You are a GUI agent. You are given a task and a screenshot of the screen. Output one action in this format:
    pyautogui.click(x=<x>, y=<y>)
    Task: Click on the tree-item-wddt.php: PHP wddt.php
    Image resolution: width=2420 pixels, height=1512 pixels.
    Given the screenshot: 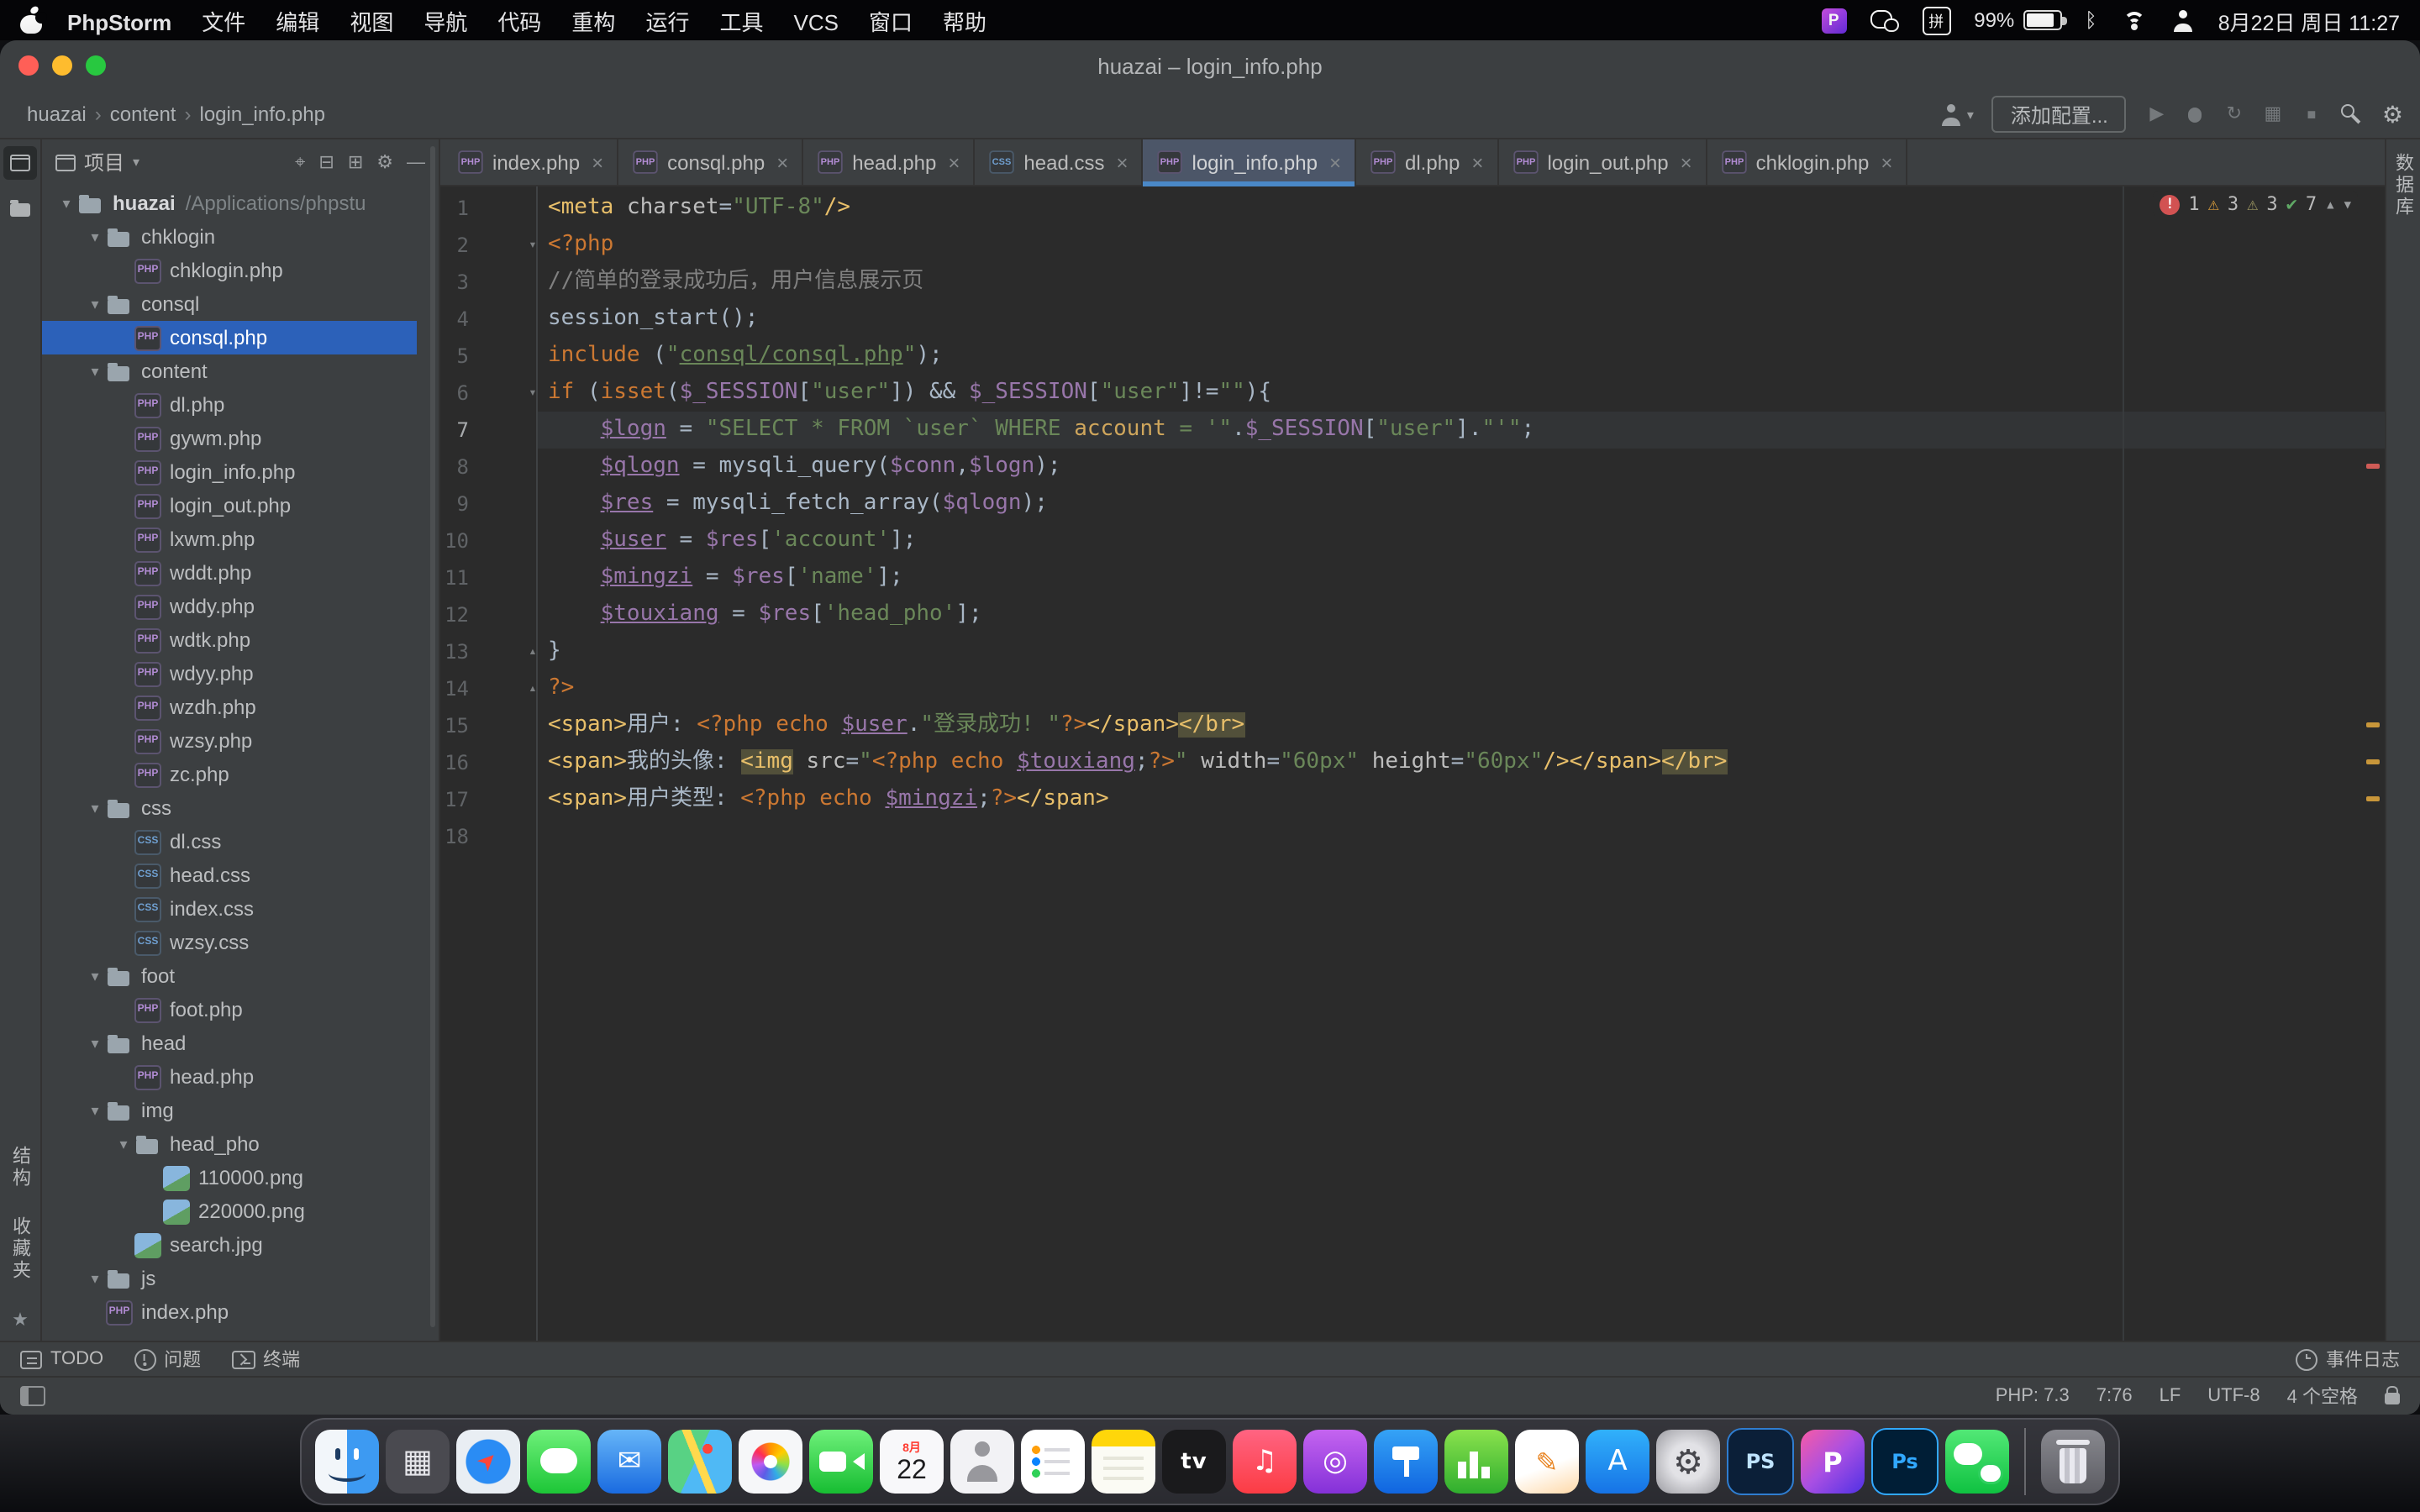 What is the action you would take?
    pyautogui.click(x=229, y=573)
    